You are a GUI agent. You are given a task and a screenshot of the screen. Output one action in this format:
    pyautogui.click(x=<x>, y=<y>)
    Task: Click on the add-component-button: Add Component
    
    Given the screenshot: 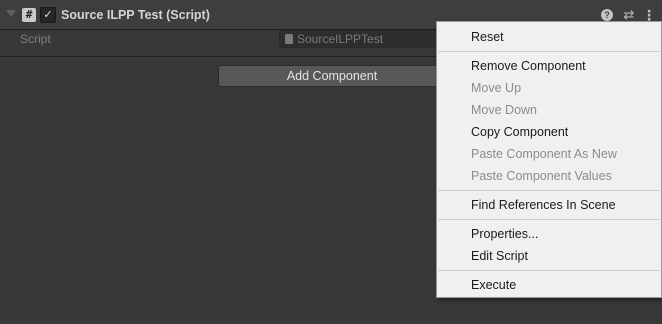 What is the action you would take?
    pyautogui.click(x=332, y=76)
    